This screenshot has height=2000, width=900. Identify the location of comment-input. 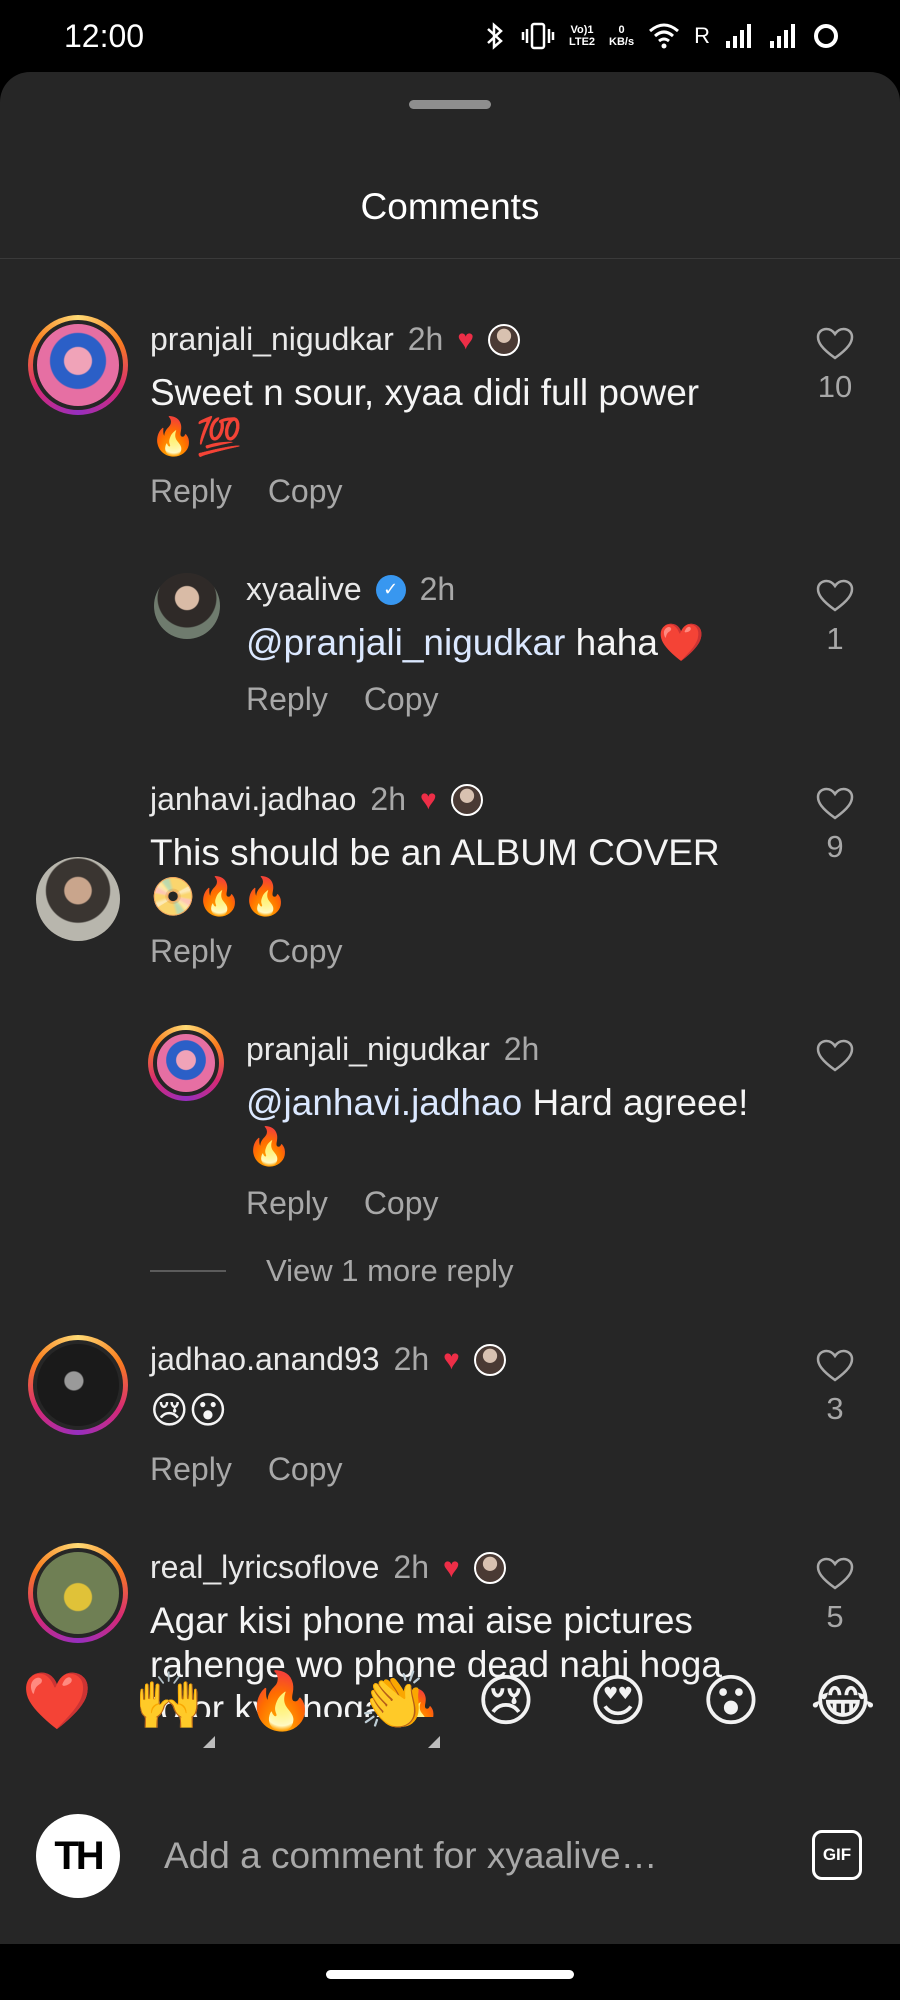
(444, 1856).